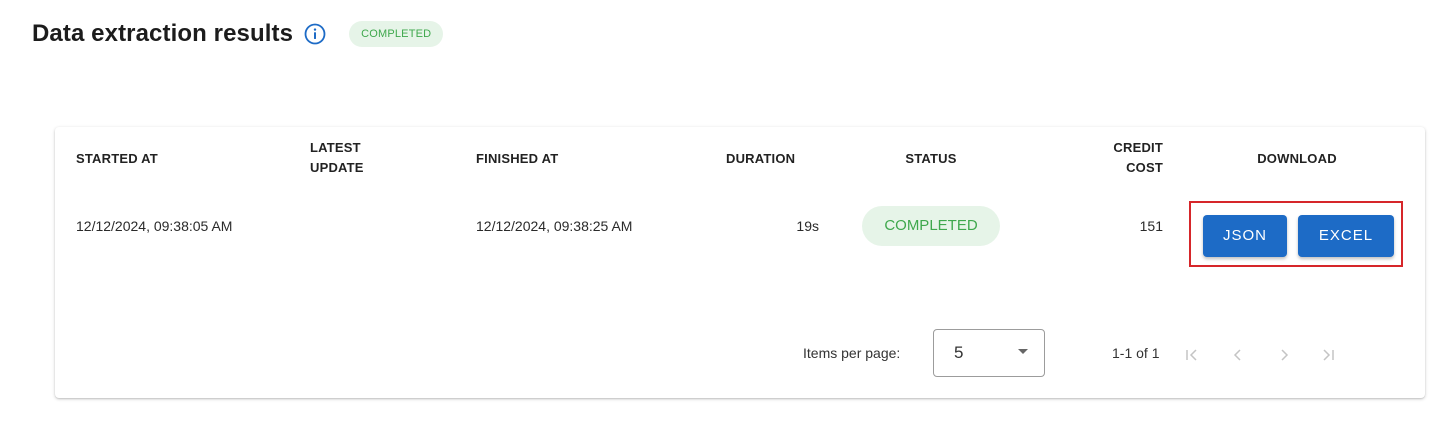  I want to click on cell-finished-at: 12/12/2024, 09:38:25 AM, so click(554, 226).